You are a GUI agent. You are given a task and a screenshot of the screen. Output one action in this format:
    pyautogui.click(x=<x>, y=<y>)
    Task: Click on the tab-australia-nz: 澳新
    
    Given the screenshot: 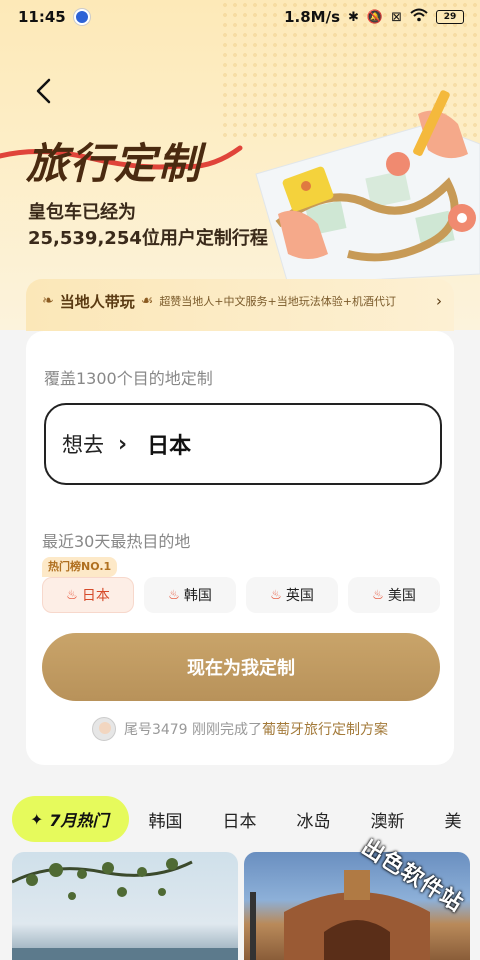 What is the action you would take?
    pyautogui.click(x=388, y=819)
    